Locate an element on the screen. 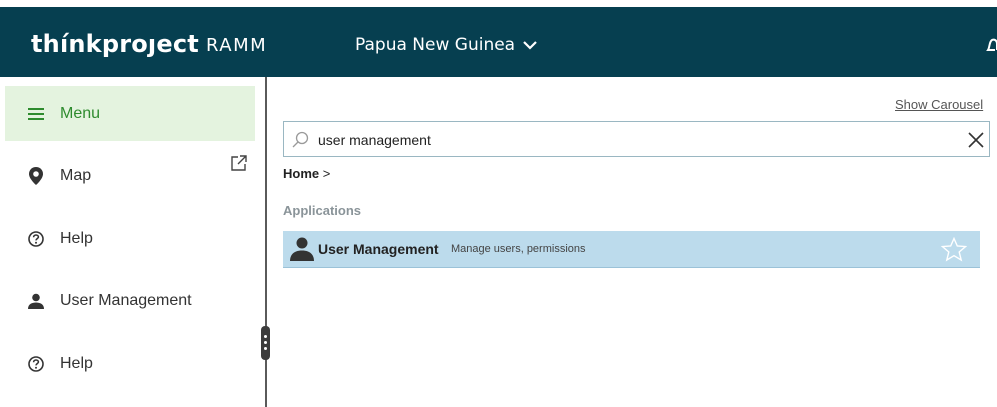  search-box is located at coordinates (636, 139).